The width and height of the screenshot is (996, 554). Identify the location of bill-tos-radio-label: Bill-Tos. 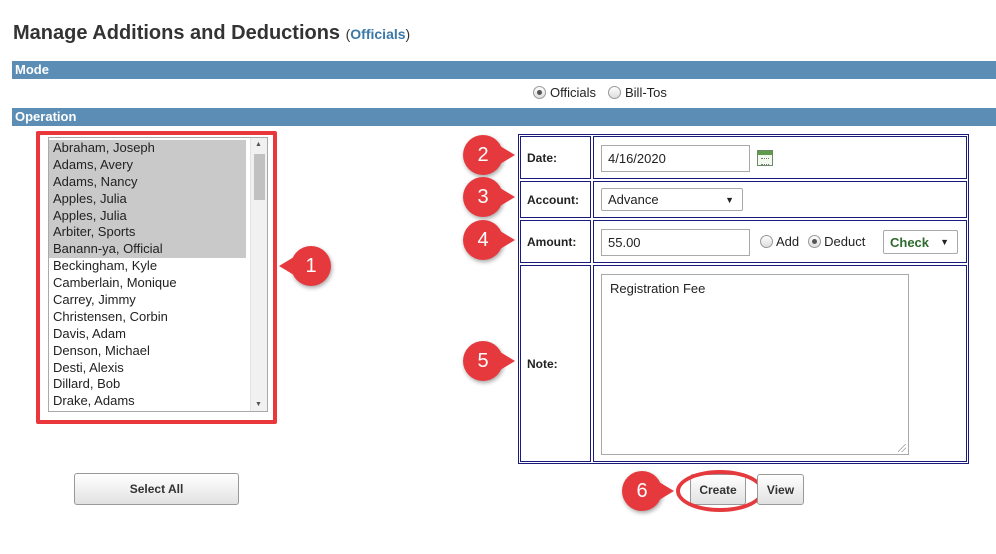
(646, 92).